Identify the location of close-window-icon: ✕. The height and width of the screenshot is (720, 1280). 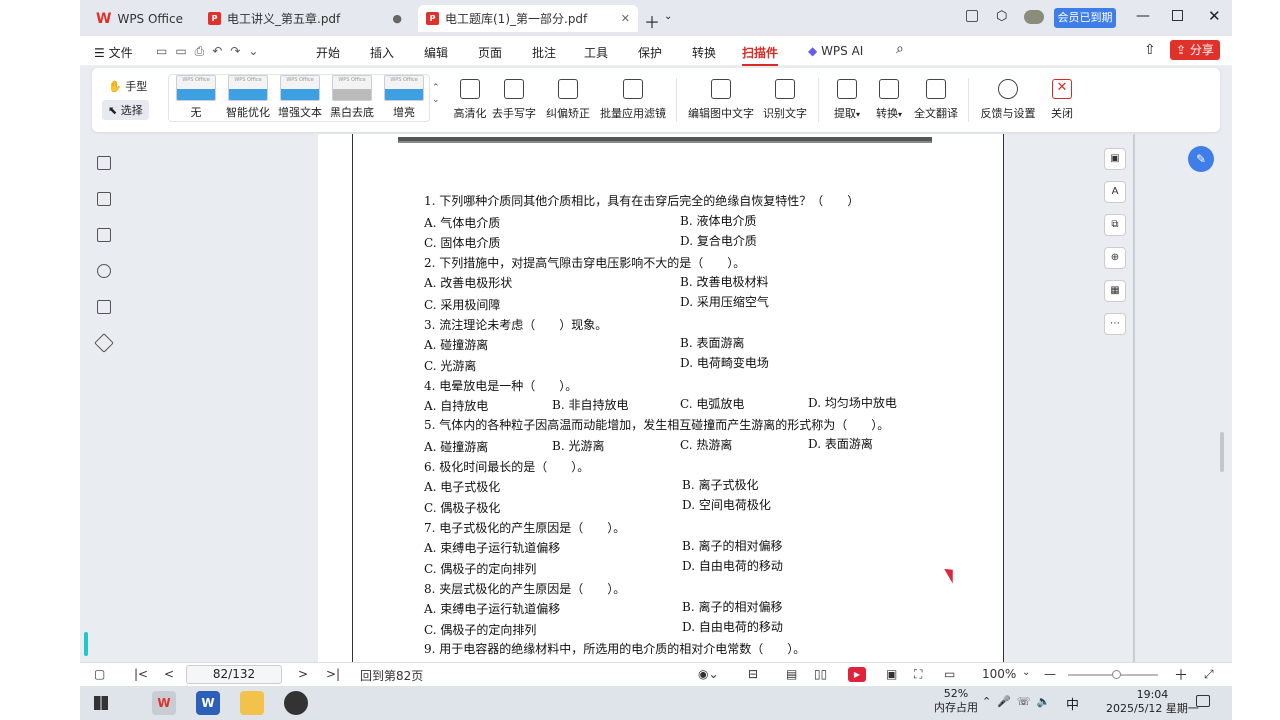
(1214, 16).